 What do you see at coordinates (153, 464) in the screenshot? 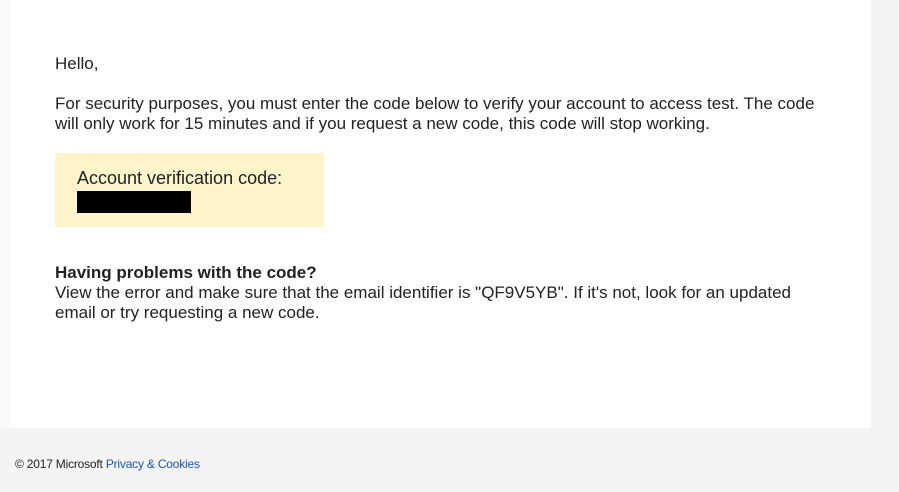
I see `privacy-cookies-link: Privacy & Cookies` at bounding box center [153, 464].